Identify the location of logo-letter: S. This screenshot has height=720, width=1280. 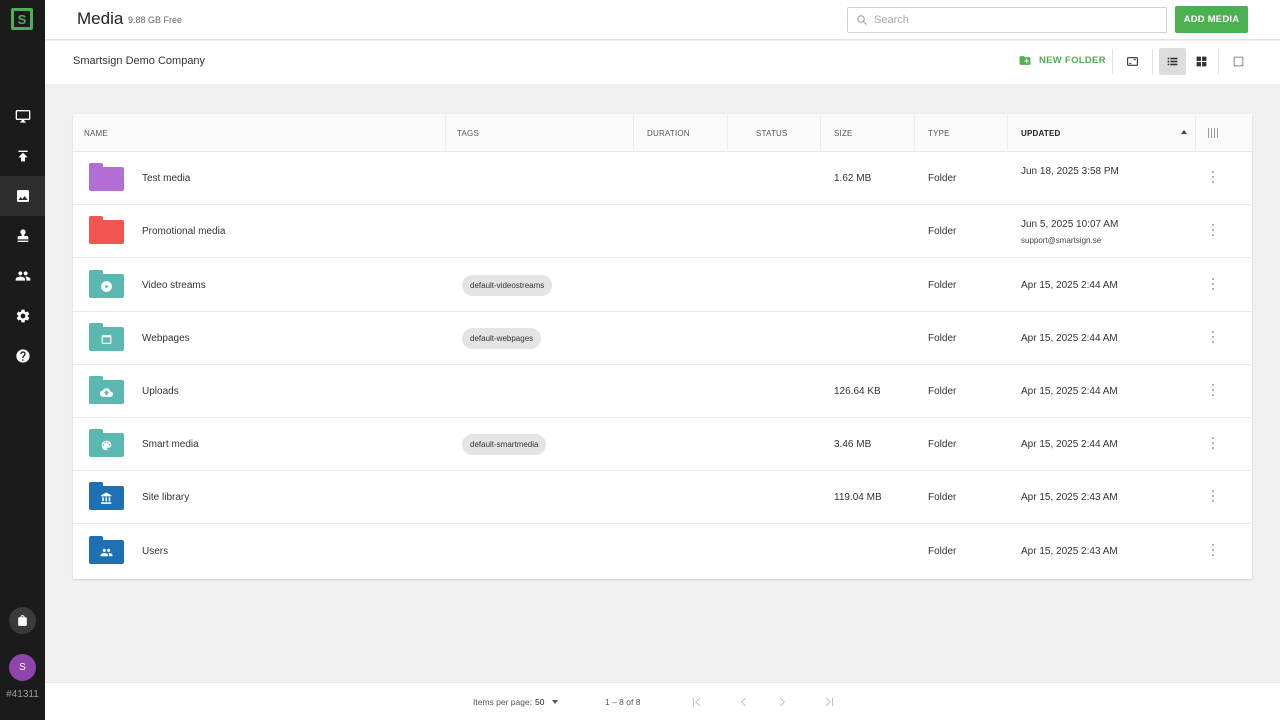
(22, 19).